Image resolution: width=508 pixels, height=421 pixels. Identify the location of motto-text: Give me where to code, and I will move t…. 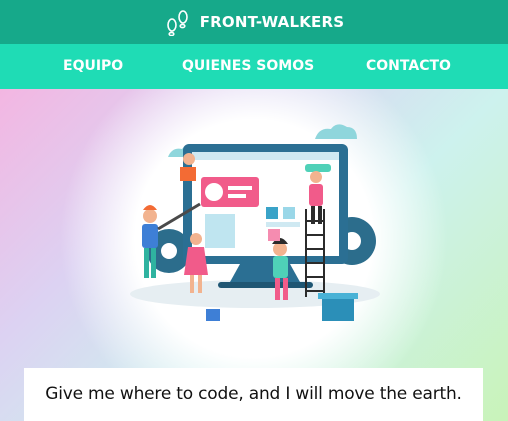
(253, 394).